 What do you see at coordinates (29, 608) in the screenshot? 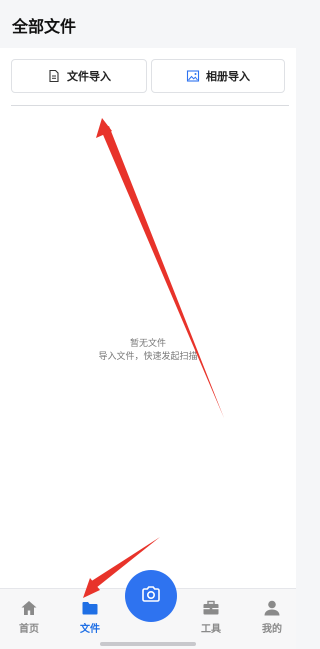
I see `home-icon` at bounding box center [29, 608].